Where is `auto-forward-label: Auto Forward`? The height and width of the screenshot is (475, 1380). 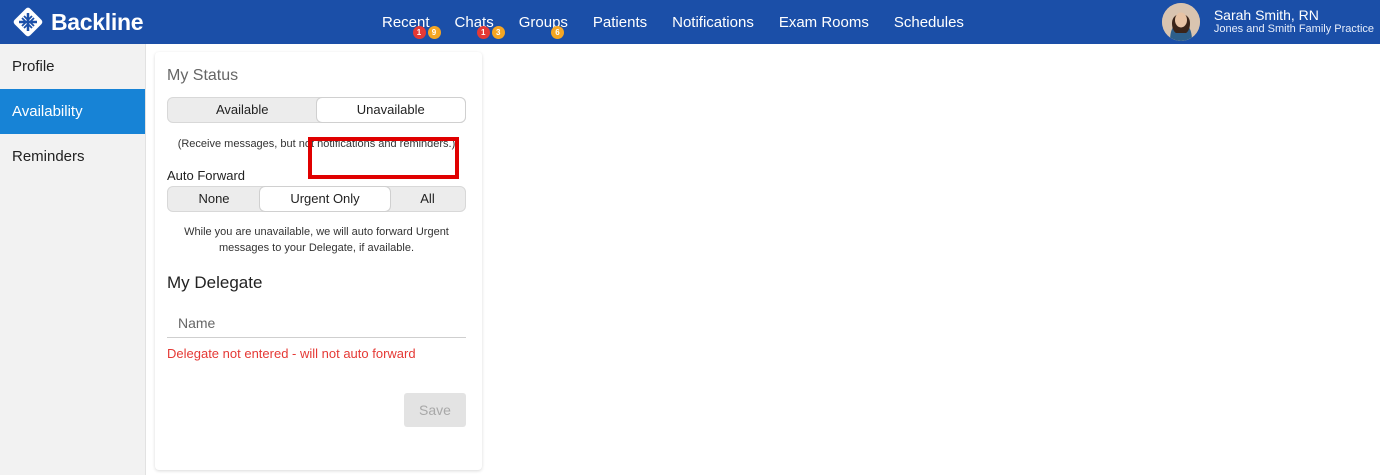
auto-forward-label: Auto Forward is located at coordinates (206, 175).